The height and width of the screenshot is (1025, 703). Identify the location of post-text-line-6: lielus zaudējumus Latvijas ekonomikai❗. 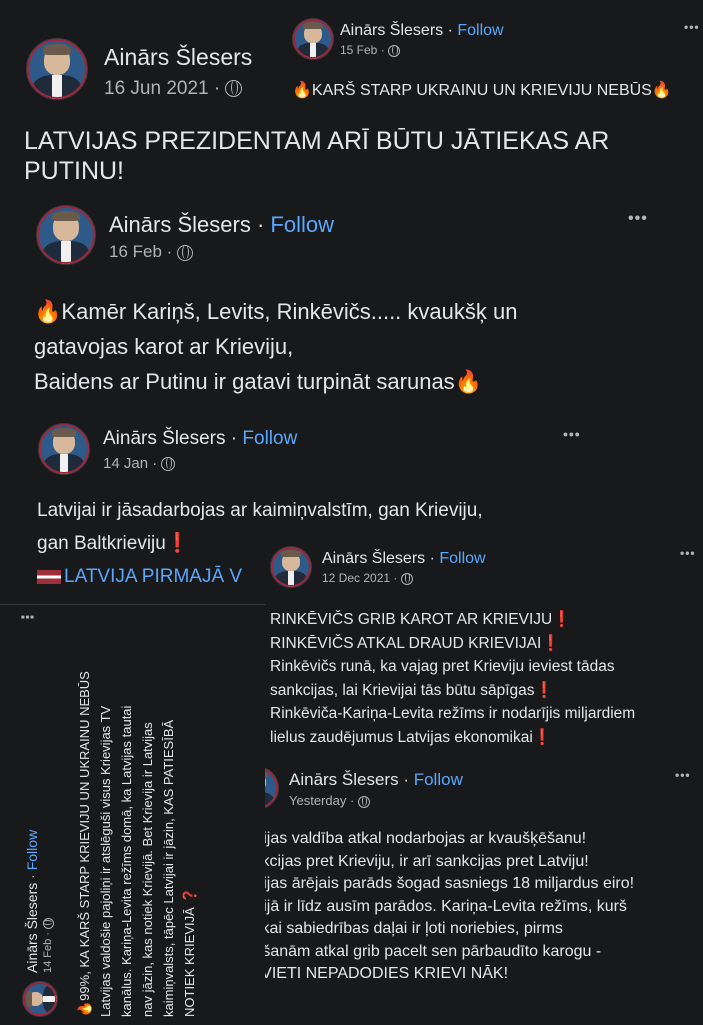
(485, 738).